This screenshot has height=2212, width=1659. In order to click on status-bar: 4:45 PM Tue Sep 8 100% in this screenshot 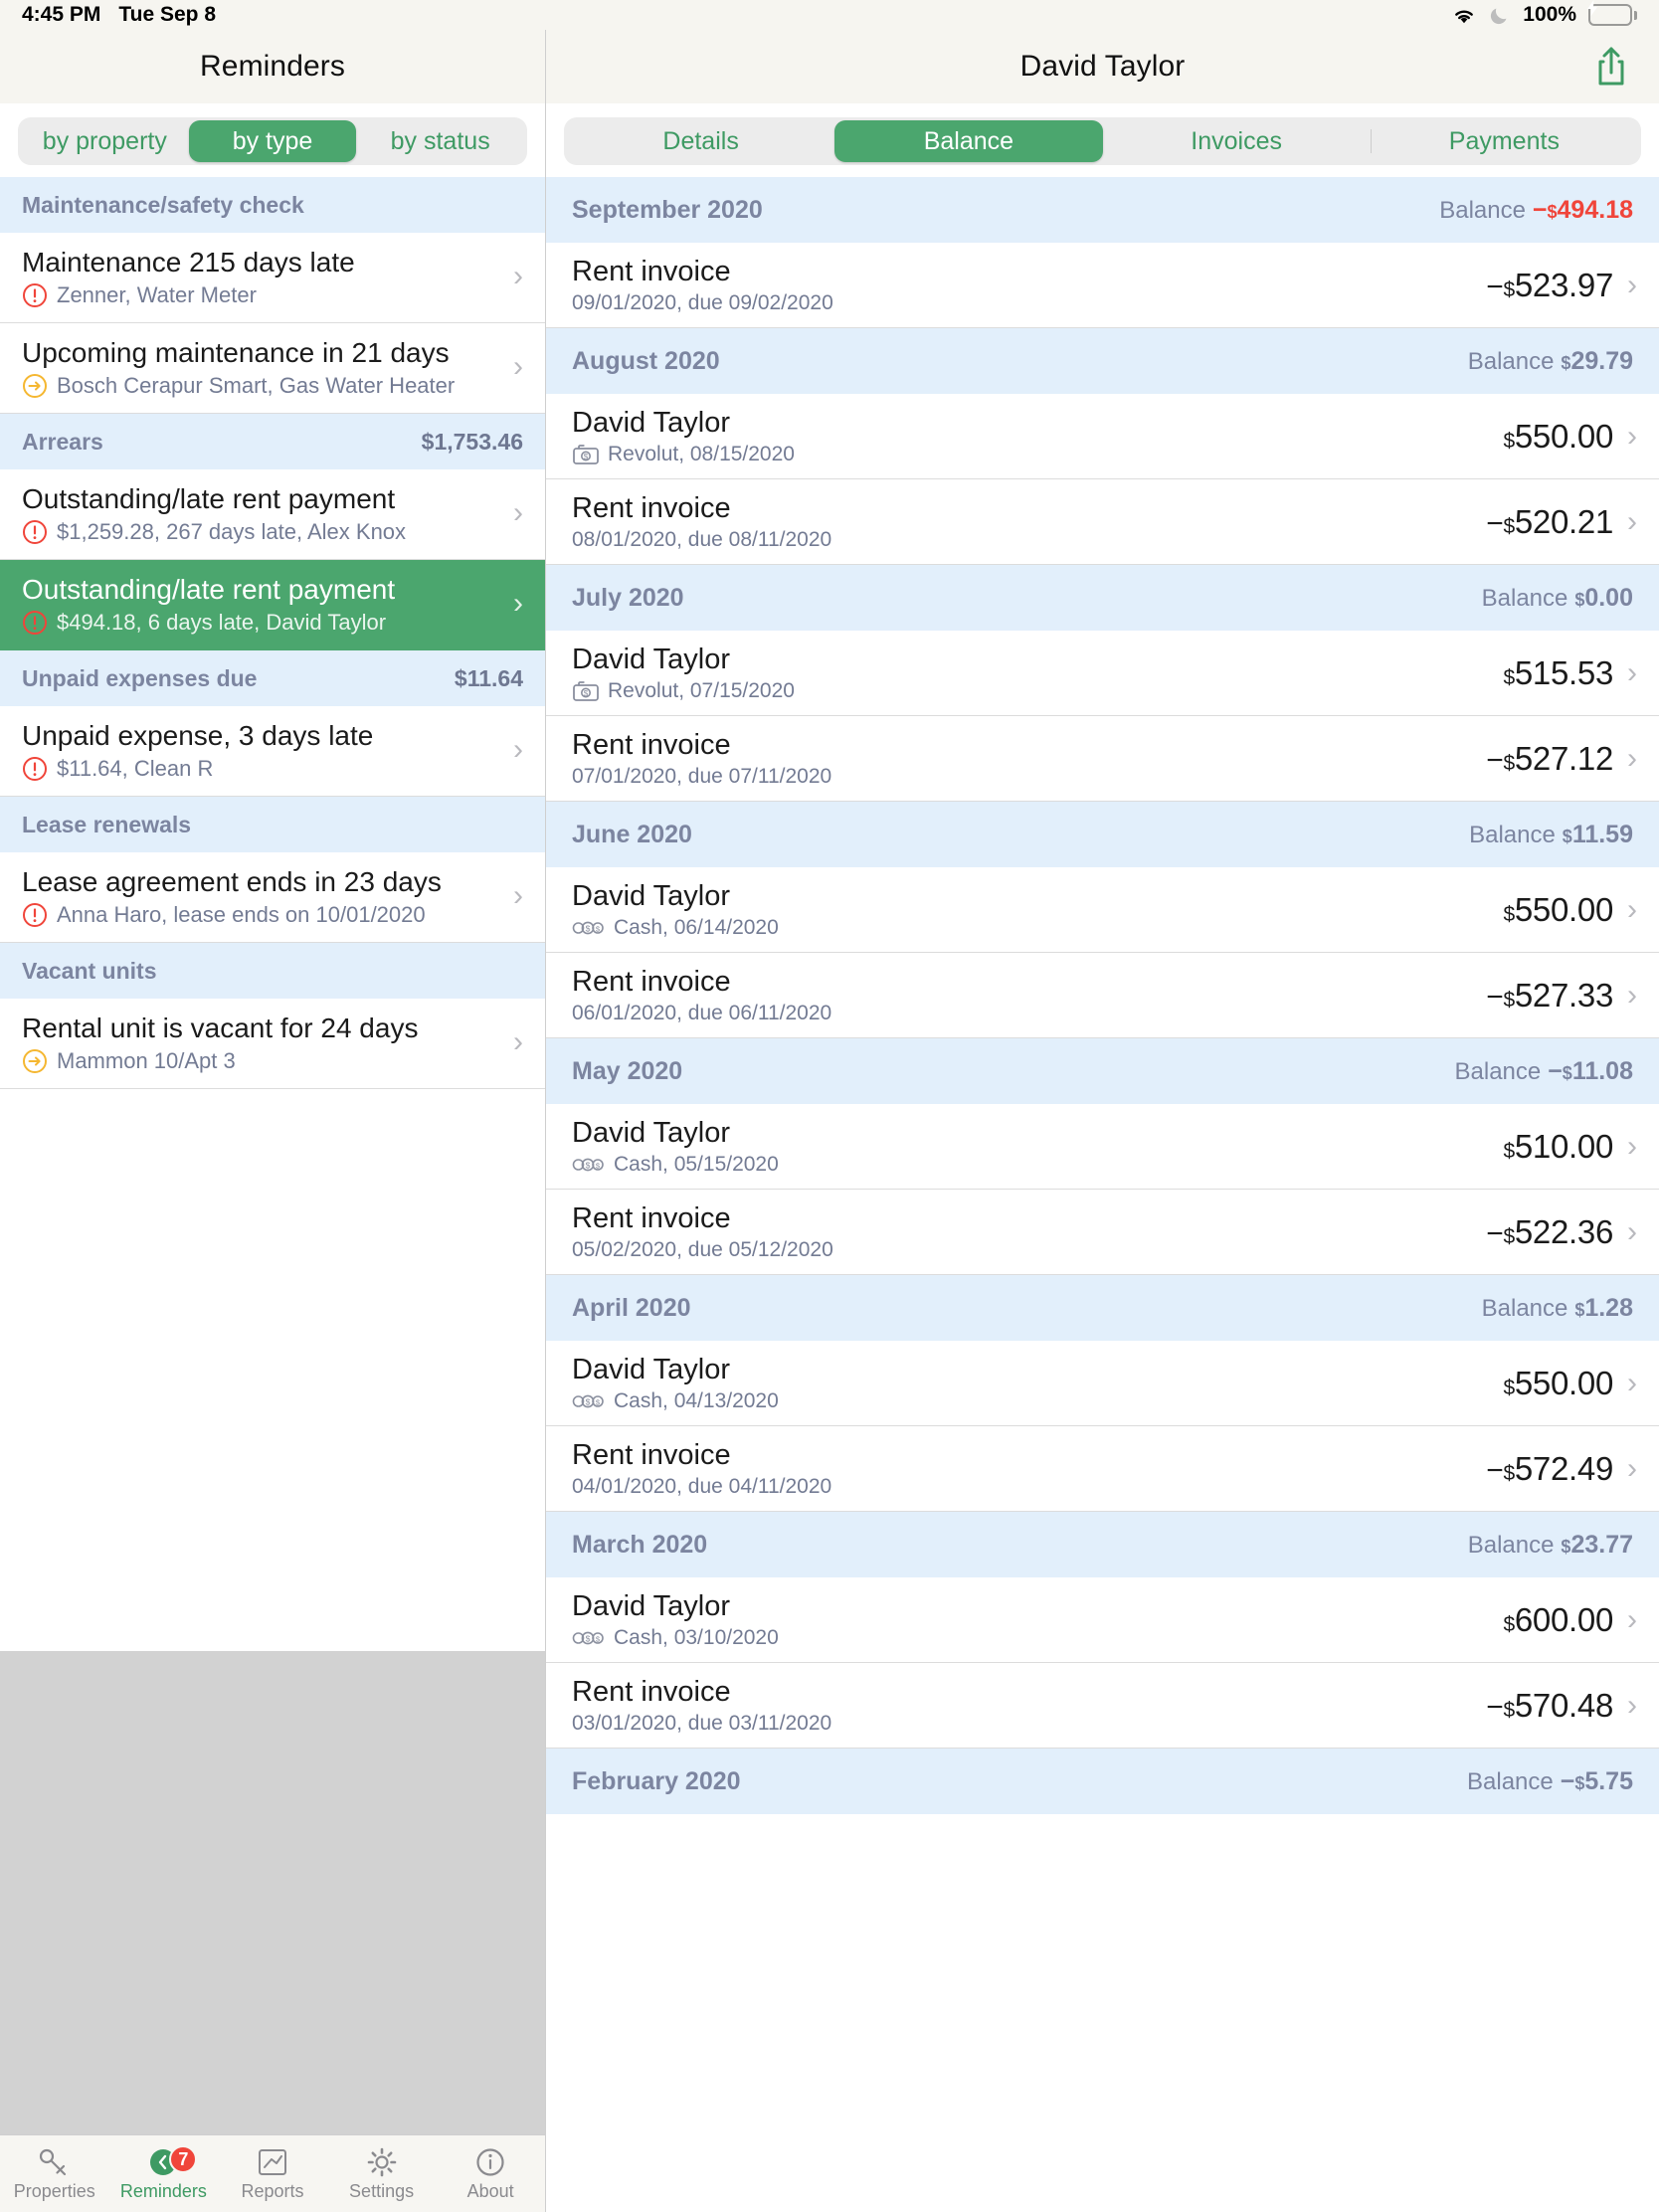, I will do `click(829, 15)`.